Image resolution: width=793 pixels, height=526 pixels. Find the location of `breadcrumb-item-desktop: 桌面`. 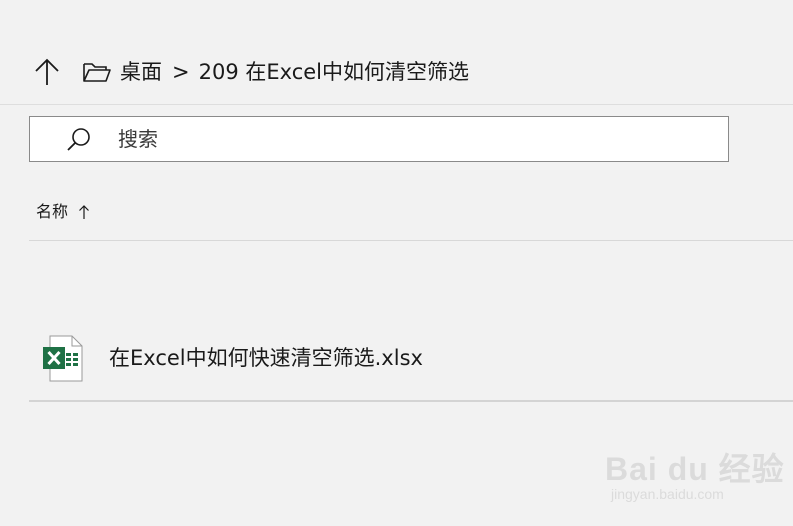

breadcrumb-item-desktop: 桌面 is located at coordinates (141, 72).